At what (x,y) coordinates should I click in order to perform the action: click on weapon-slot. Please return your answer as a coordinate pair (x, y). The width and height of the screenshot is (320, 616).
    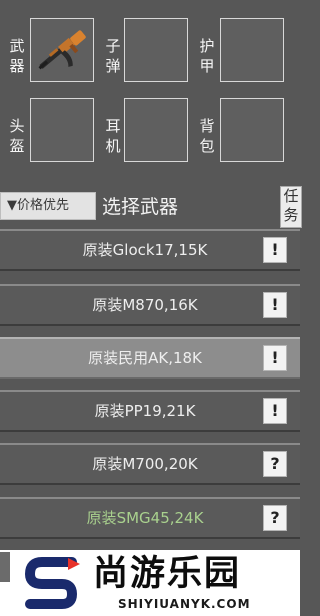
    Looking at the image, I should click on (62, 50).